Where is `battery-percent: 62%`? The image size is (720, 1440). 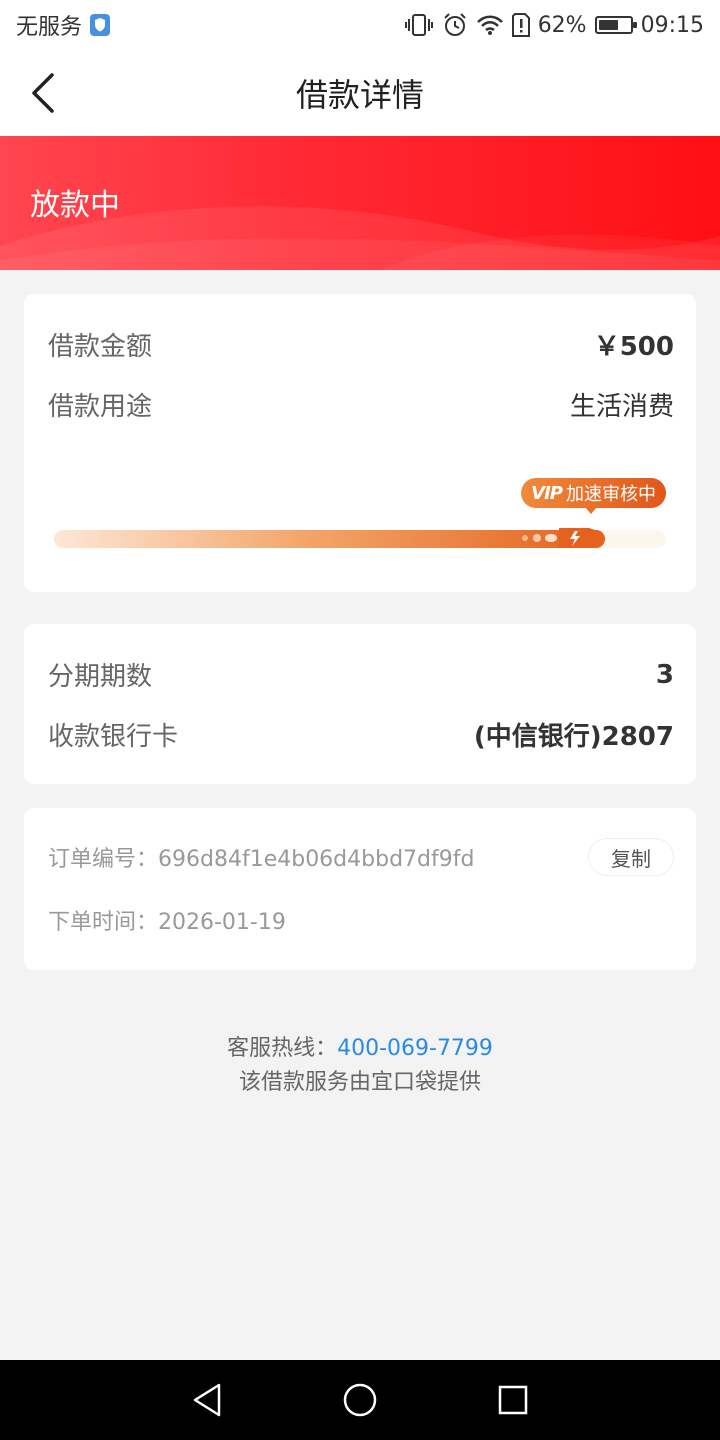
battery-percent: 62% is located at coordinates (562, 25).